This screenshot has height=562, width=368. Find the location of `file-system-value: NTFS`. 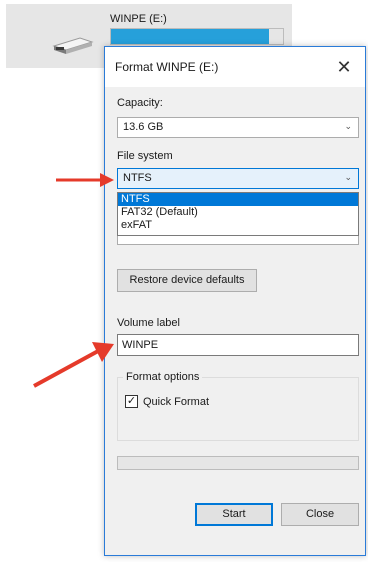

file-system-value: NTFS is located at coordinates (137, 178).